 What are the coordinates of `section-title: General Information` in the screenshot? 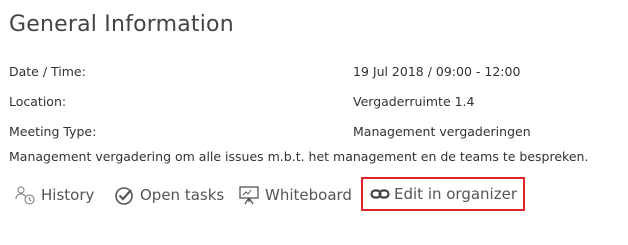 It's located at (121, 24).